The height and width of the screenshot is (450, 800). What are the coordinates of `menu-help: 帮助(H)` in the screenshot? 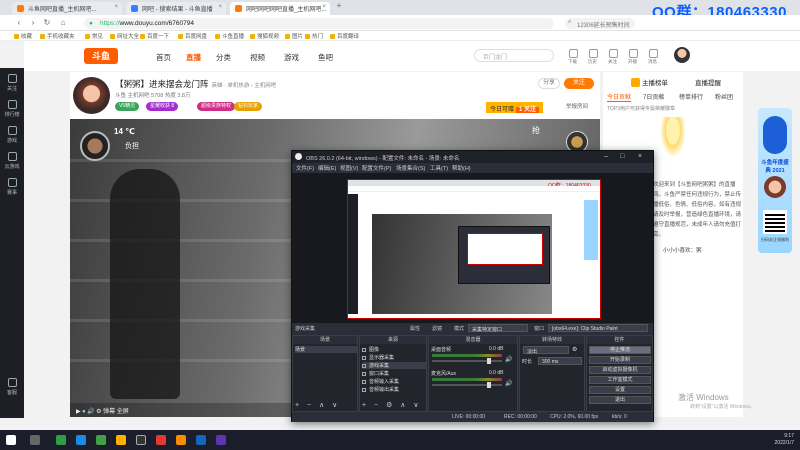 It's located at (461, 168).